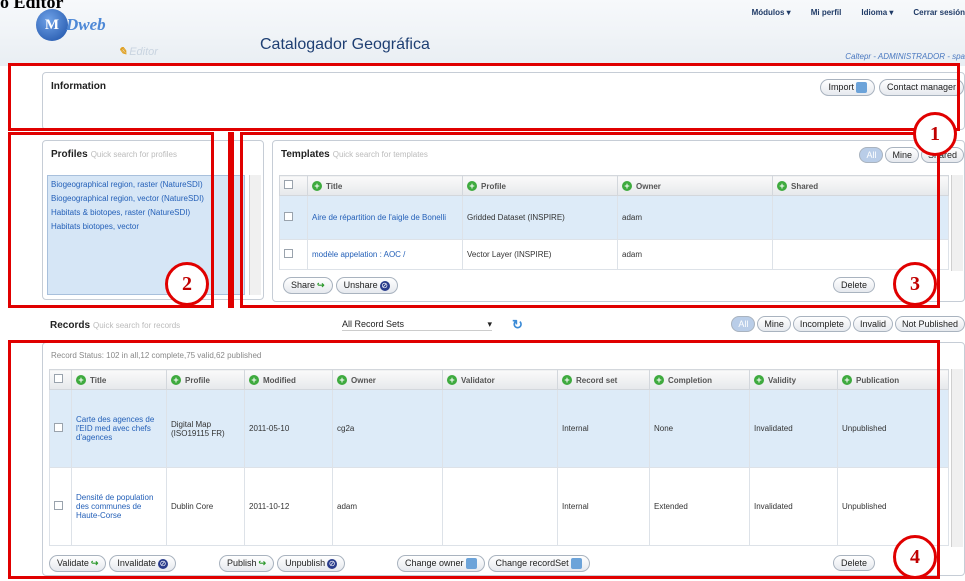 The height and width of the screenshot is (581, 965). Describe the element at coordinates (821, 324) in the screenshot. I see `records-filter-incomplete: Incomplete` at that location.